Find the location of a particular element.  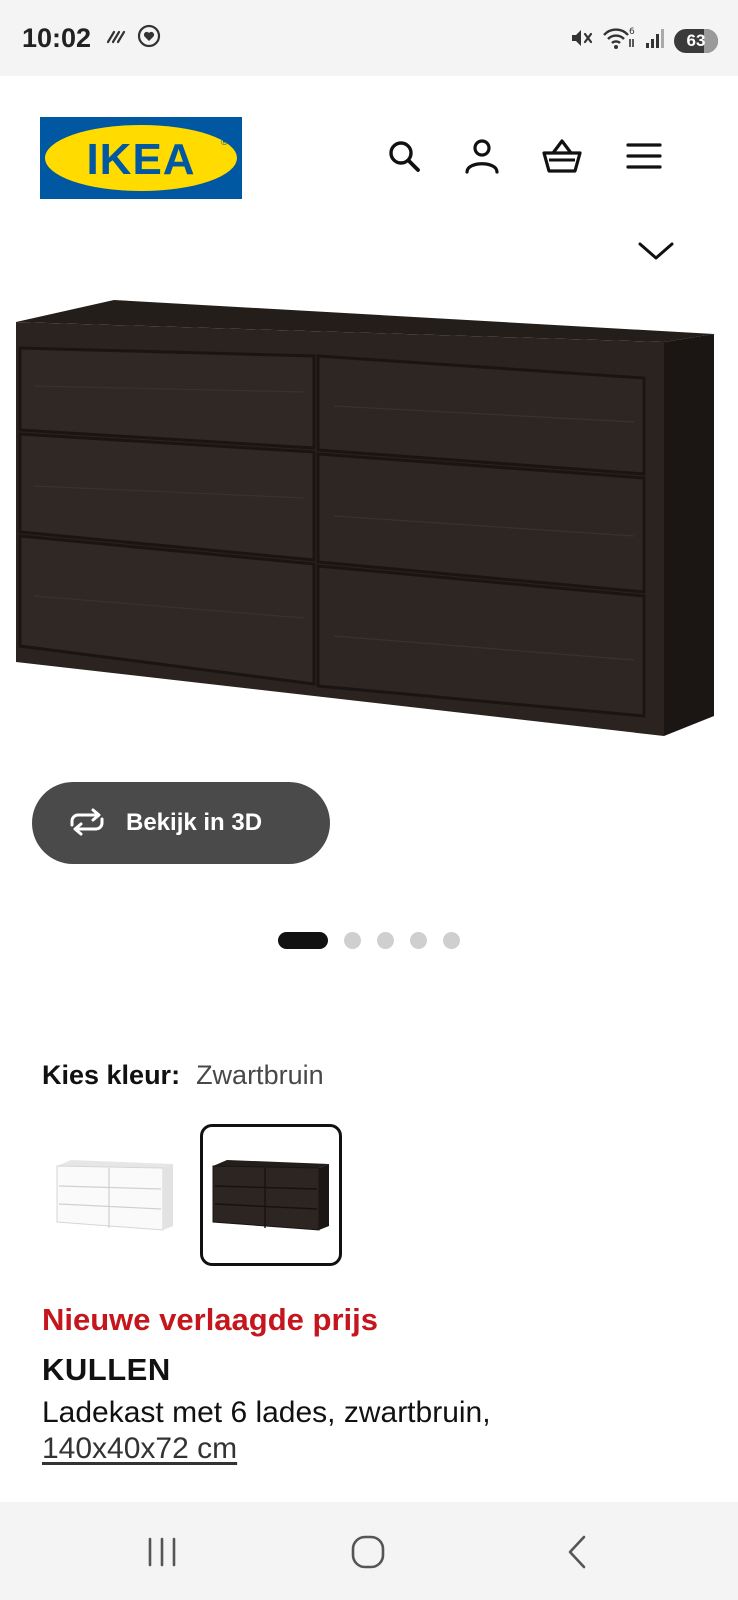

signal-icon is located at coordinates (655, 40).